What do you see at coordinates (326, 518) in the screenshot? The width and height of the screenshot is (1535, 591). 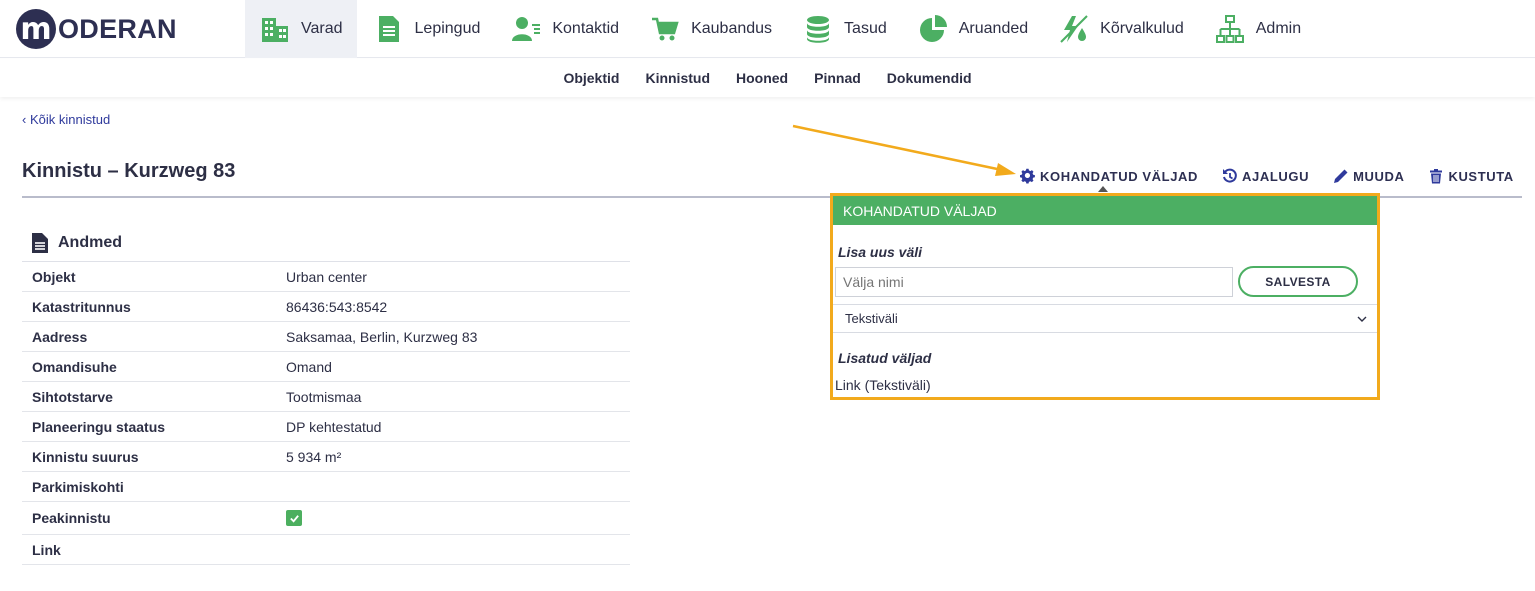 I see `table-row: Peakinnistu` at bounding box center [326, 518].